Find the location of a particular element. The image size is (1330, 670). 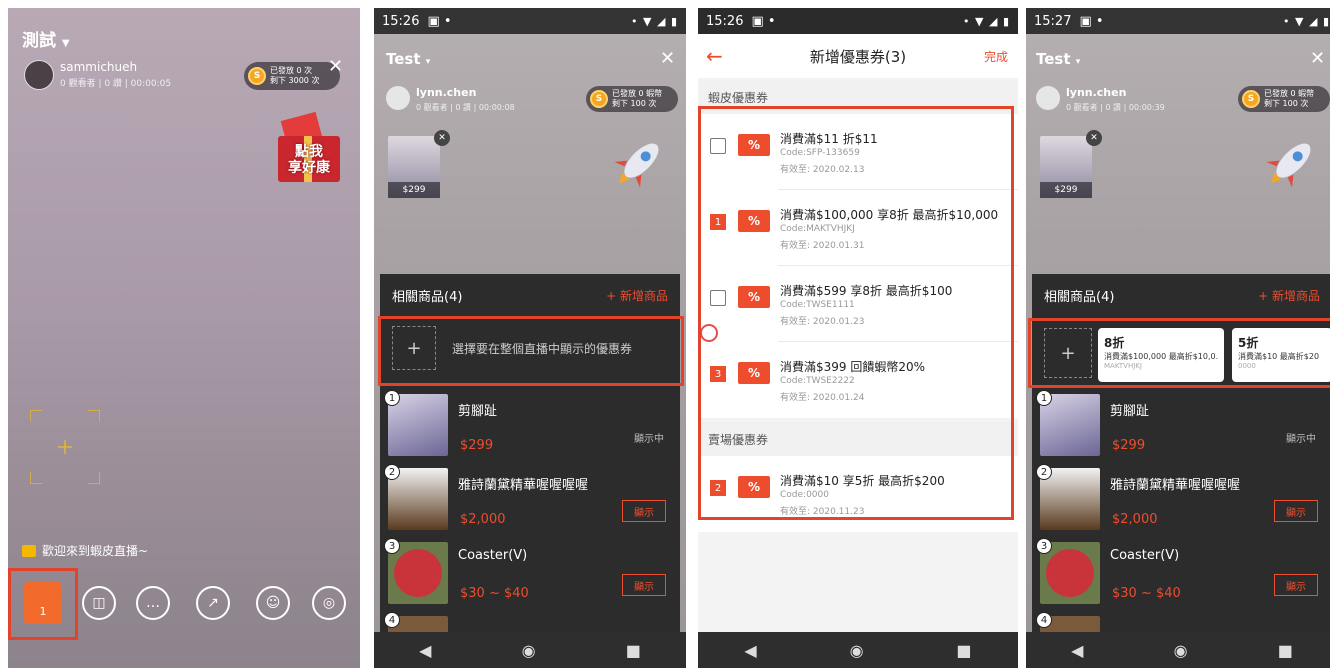

back-arrow-icon: ← is located at coordinates (714, 56).